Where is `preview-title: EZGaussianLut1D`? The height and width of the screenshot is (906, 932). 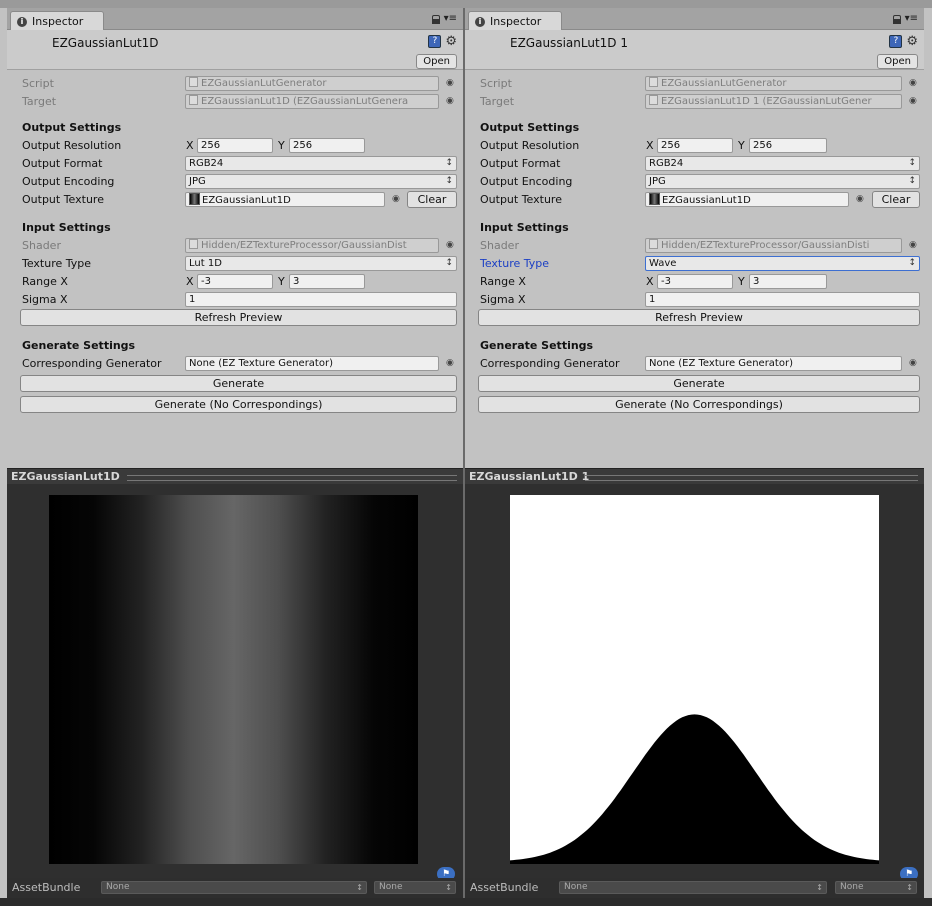 preview-title: EZGaussianLut1D is located at coordinates (65, 476).